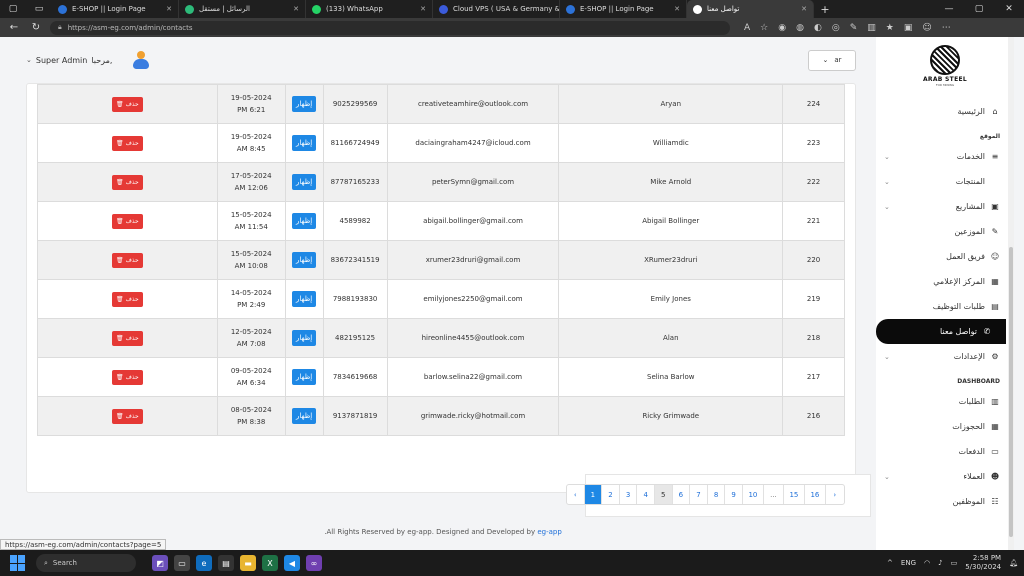 This screenshot has width=1024, height=576. I want to click on tray-chevron-icon: ^, so click(890, 563).